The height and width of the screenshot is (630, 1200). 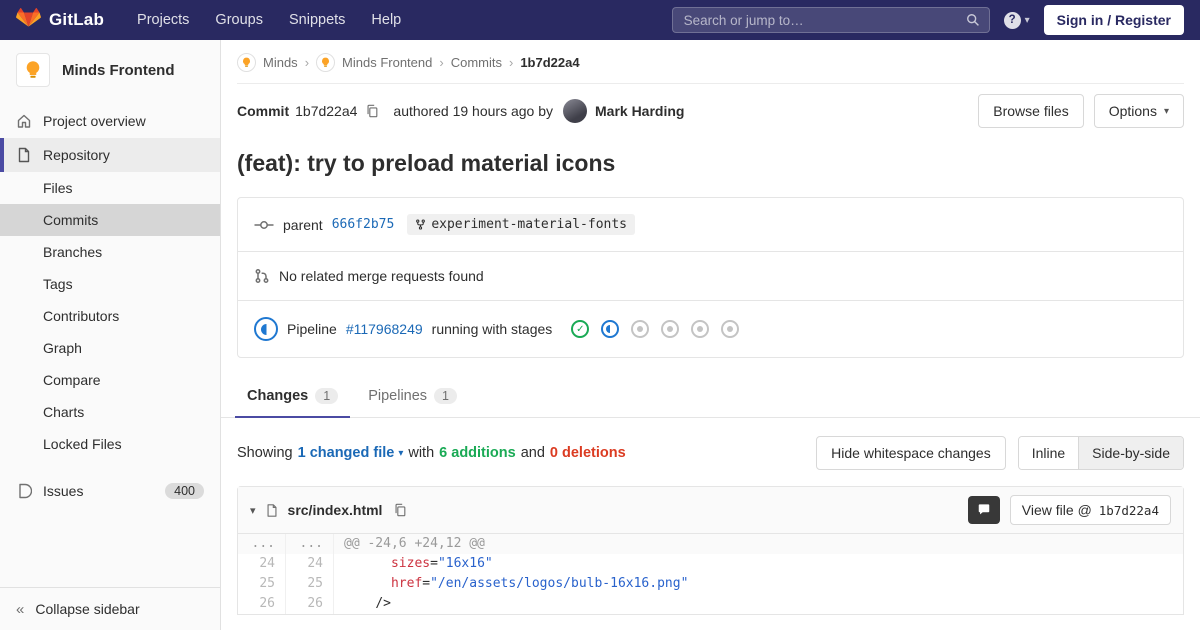 What do you see at coordinates (76, 155) in the screenshot?
I see `sidebar-item-label: Repository` at bounding box center [76, 155].